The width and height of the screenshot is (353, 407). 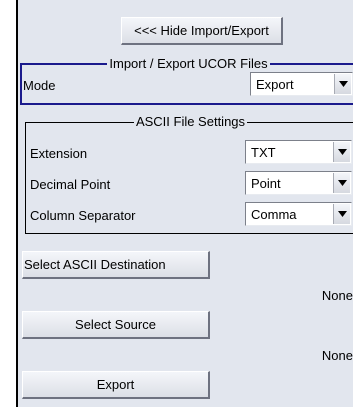 What do you see at coordinates (298, 214) in the screenshot?
I see `column-separator-select: Comma` at bounding box center [298, 214].